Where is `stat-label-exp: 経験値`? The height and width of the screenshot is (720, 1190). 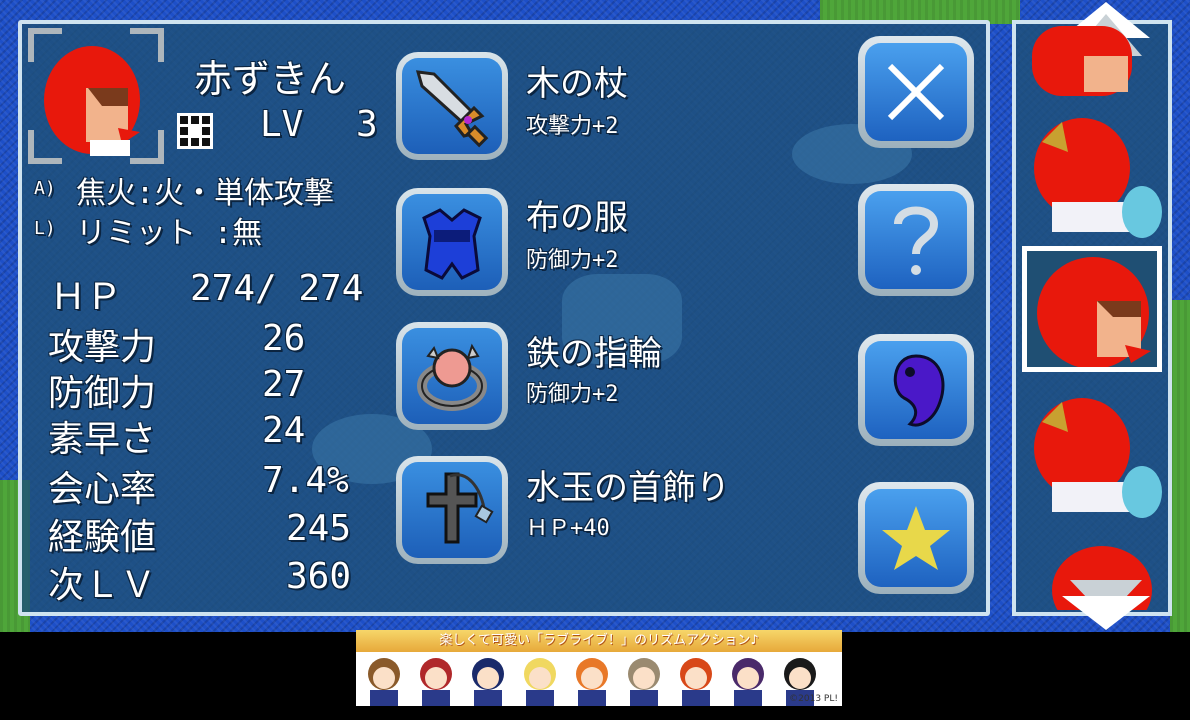 stat-label-exp: 経験値 is located at coordinates (102, 537).